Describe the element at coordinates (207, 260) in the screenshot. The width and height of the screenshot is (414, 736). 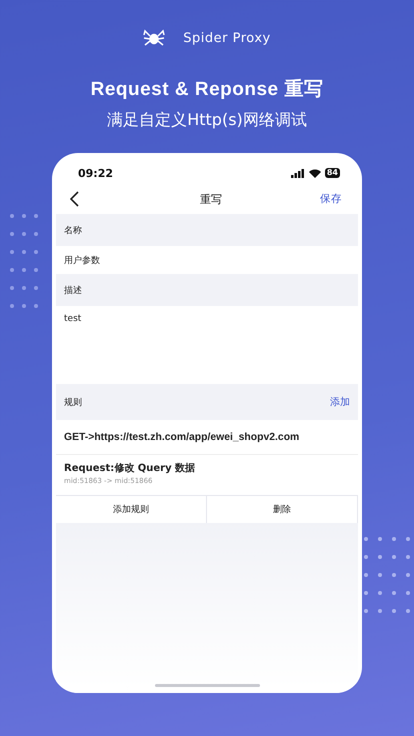
I see `name-field: 用户参数` at that location.